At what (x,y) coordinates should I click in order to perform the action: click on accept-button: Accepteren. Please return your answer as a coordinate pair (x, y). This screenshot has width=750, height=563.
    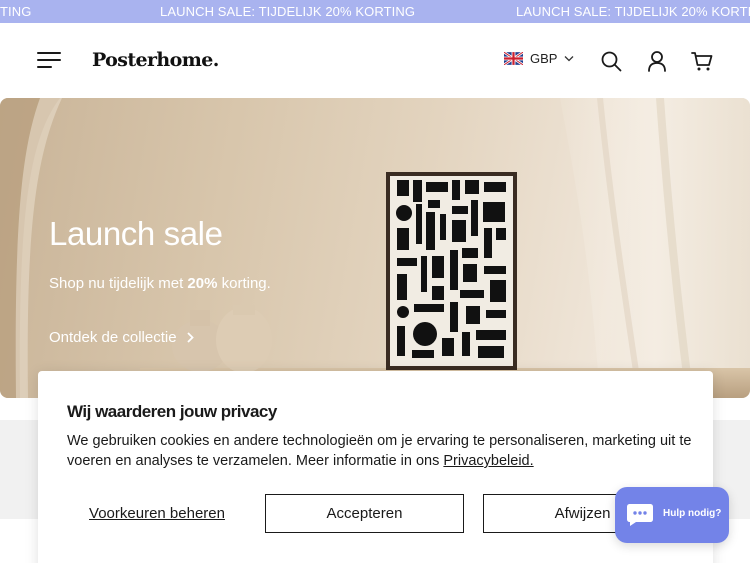
    Looking at the image, I should click on (364, 513).